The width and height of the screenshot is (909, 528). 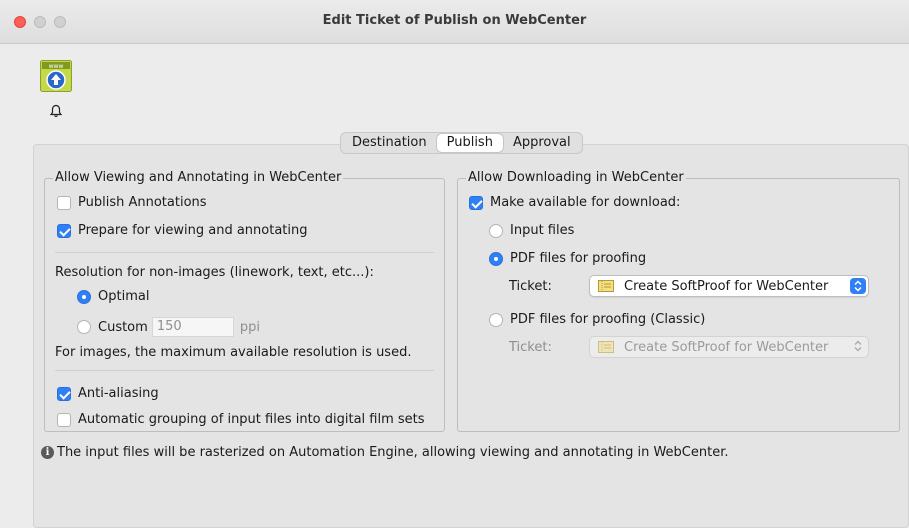 I want to click on pdf-proofing-classic-radio: PDF files for proofing (Classic), so click(x=597, y=319).